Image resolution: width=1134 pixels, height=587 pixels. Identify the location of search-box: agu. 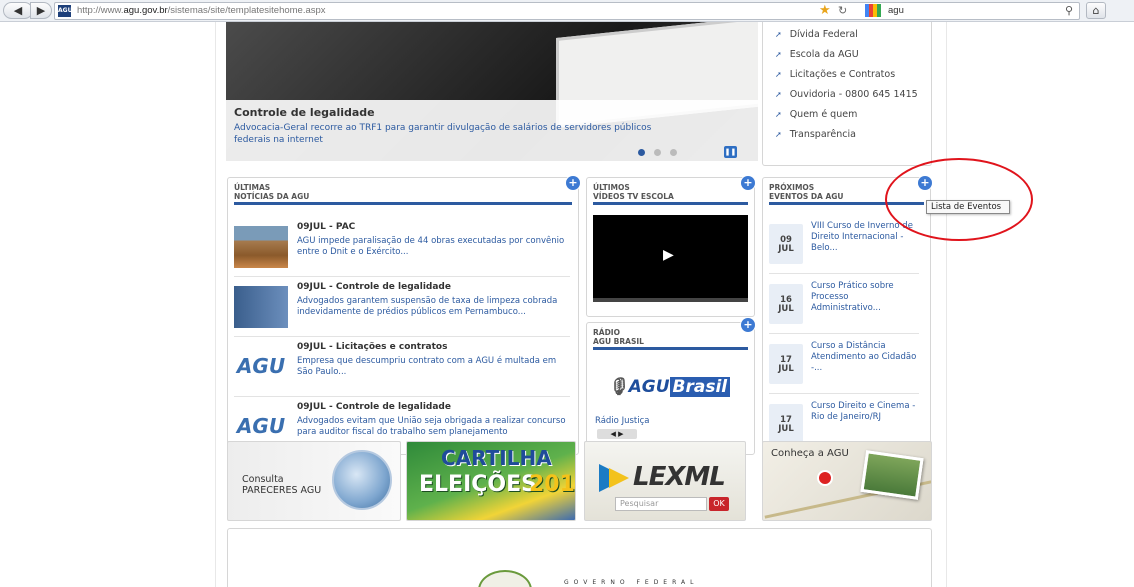
(896, 10).